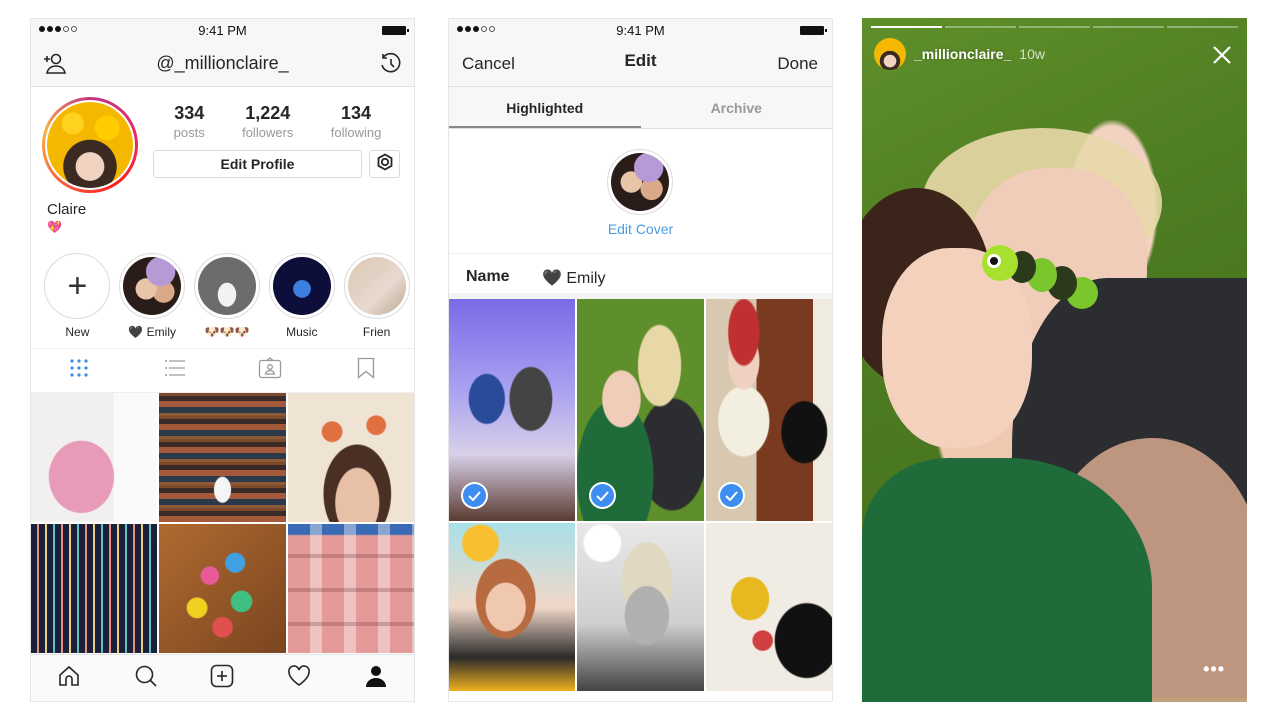  What do you see at coordinates (222, 371) in the screenshot?
I see `profile-view-tabs` at bounding box center [222, 371].